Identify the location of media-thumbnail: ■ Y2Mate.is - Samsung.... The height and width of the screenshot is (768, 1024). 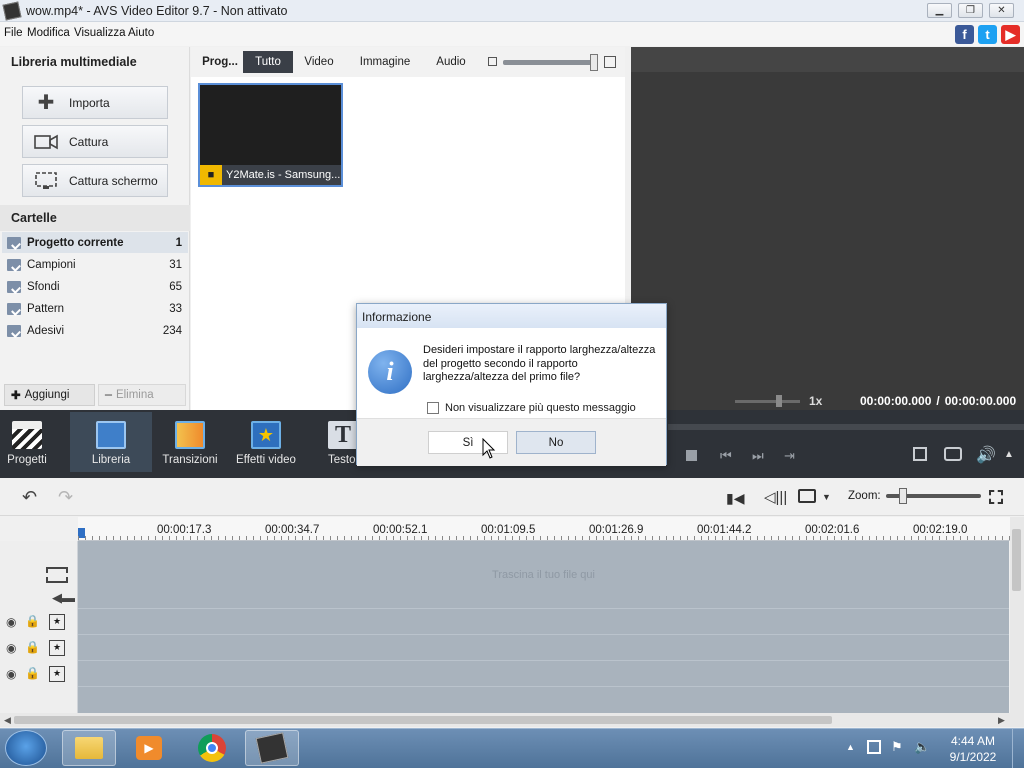
(270, 135).